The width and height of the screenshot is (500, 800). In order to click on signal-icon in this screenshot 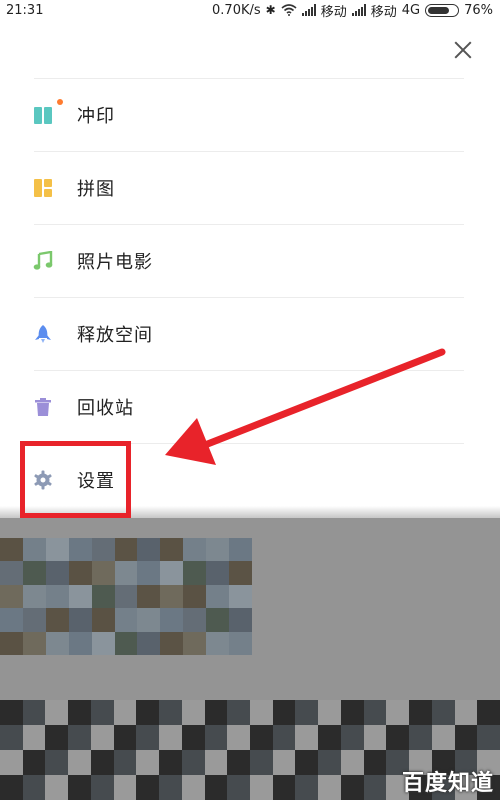, I will do `click(308, 10)`.